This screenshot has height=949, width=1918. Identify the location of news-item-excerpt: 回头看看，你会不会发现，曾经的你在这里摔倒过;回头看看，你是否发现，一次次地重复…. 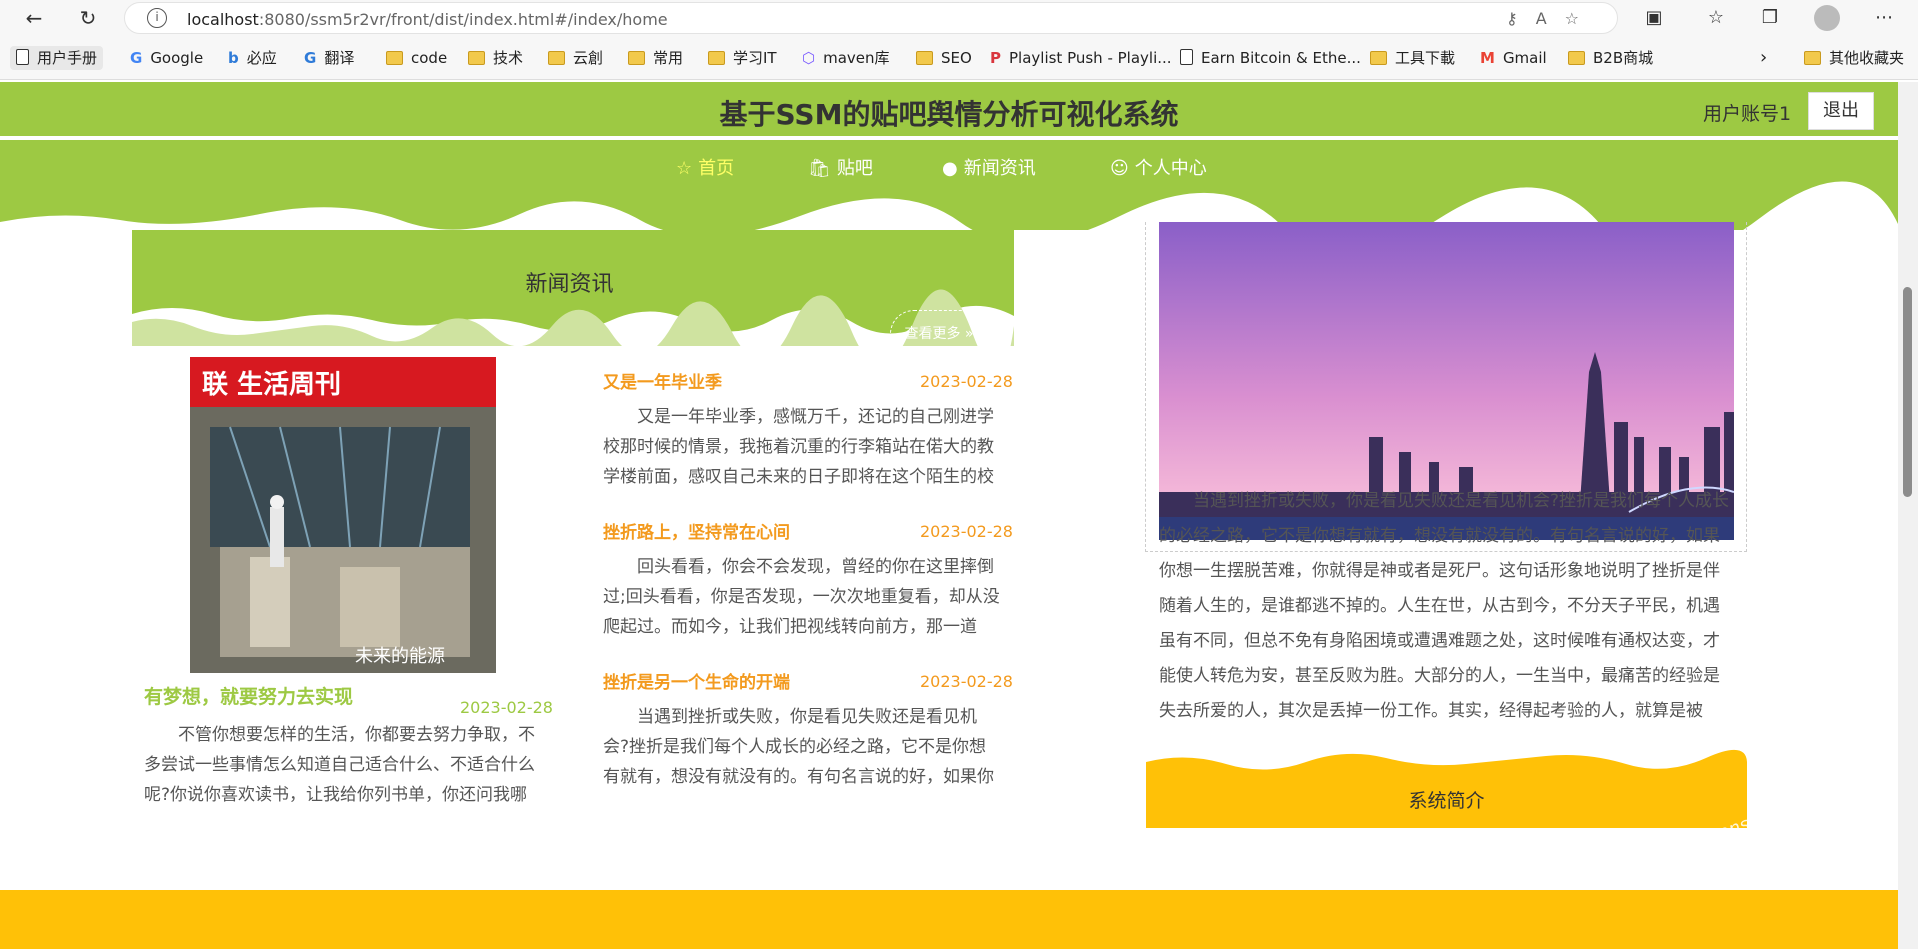
(801, 597).